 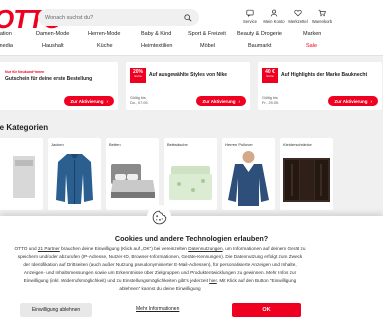 What do you see at coordinates (115, 144) in the screenshot?
I see `category-label: Betten` at bounding box center [115, 144].